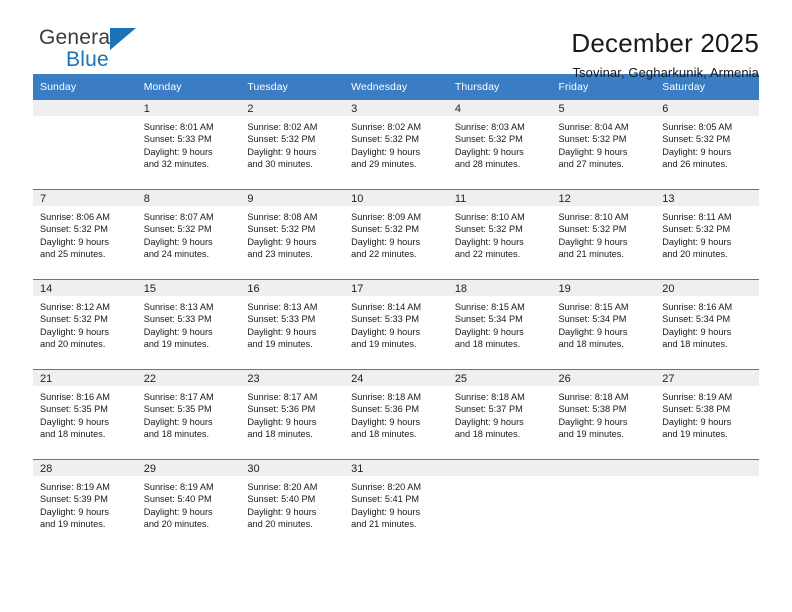 The image size is (792, 612). What do you see at coordinates (603, 108) in the screenshot?
I see `day-number: 5` at bounding box center [603, 108].